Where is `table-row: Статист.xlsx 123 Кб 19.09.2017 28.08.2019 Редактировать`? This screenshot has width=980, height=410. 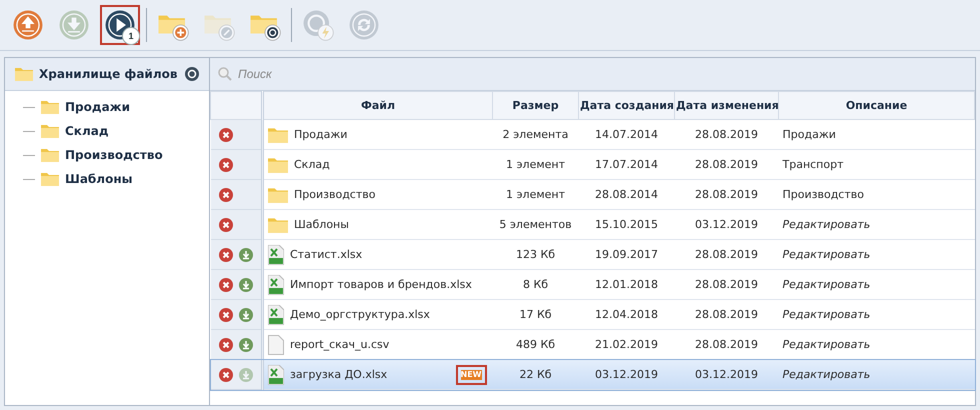
table-row: Статист.xlsx 123 Кб 19.09.2017 28.08.2019 Редактировать is located at coordinates (592, 255).